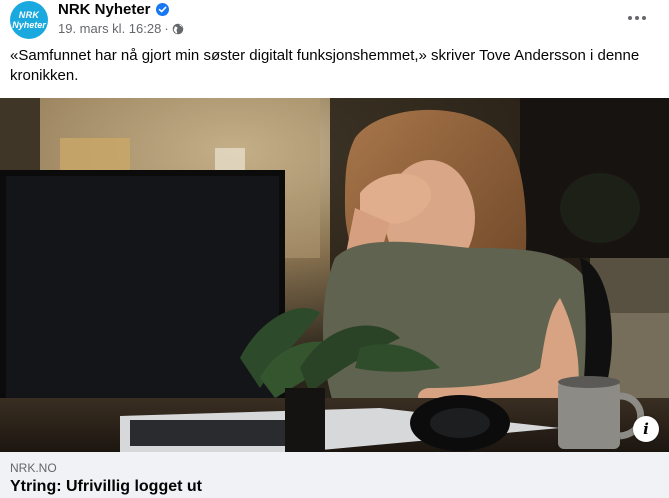  What do you see at coordinates (109, 28) in the screenshot?
I see `post-timestamp: 19. mars kl. 16:28` at bounding box center [109, 28].